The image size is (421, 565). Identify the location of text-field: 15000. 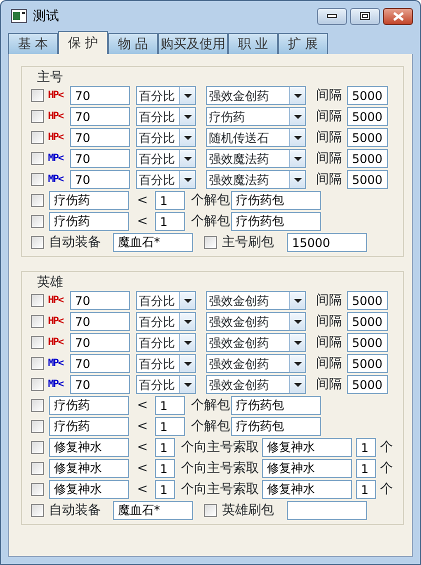
(327, 242).